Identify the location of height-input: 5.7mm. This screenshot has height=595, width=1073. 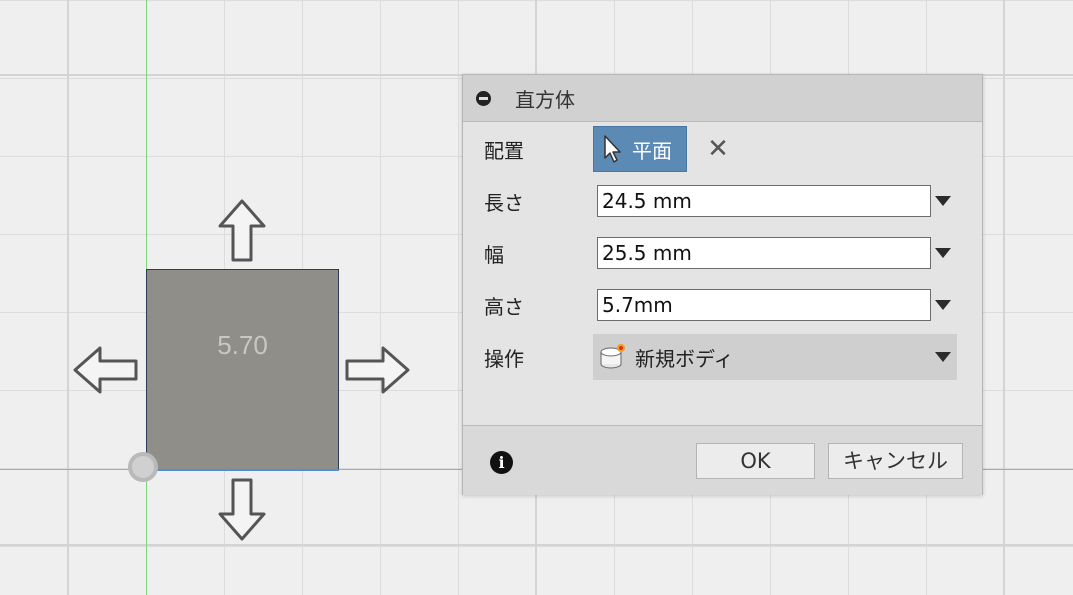
(764, 305).